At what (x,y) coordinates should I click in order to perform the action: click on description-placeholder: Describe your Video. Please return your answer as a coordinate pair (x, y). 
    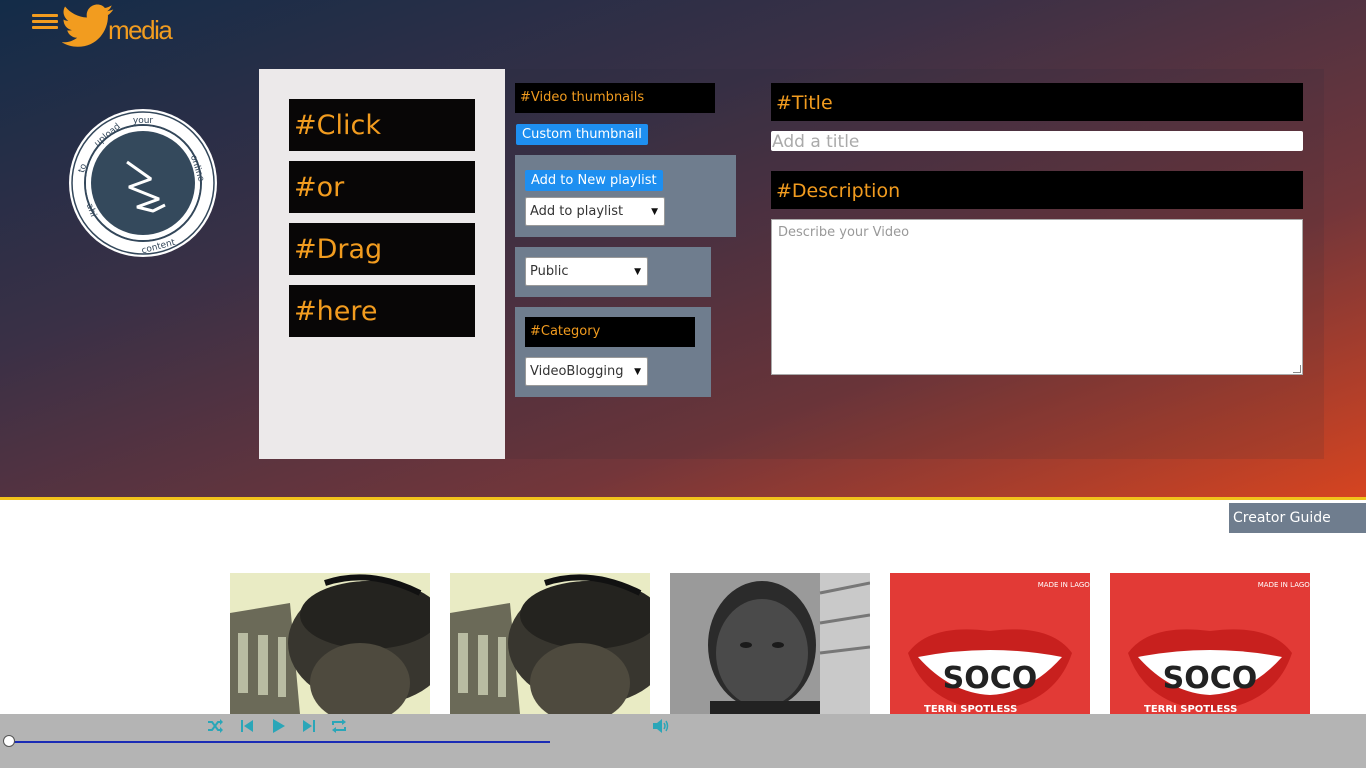
    Looking at the image, I should click on (844, 232).